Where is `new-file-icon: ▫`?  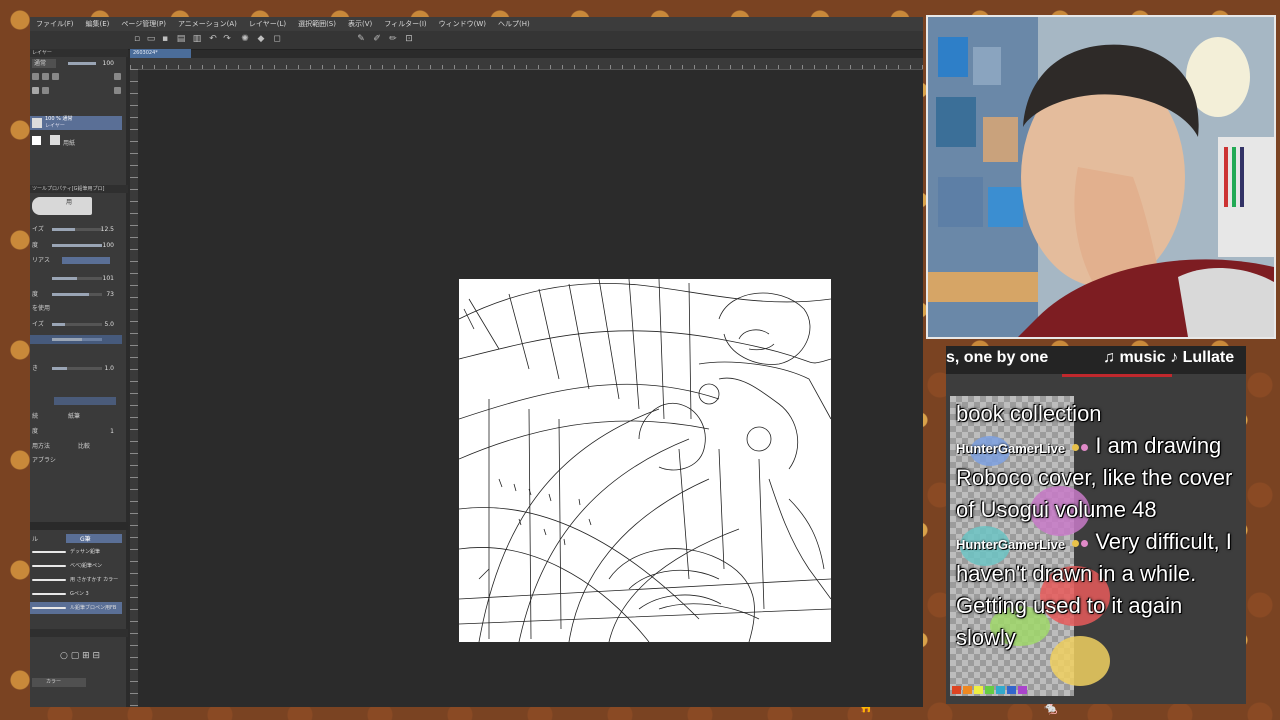
new-file-icon: ▫ is located at coordinates (137, 39).